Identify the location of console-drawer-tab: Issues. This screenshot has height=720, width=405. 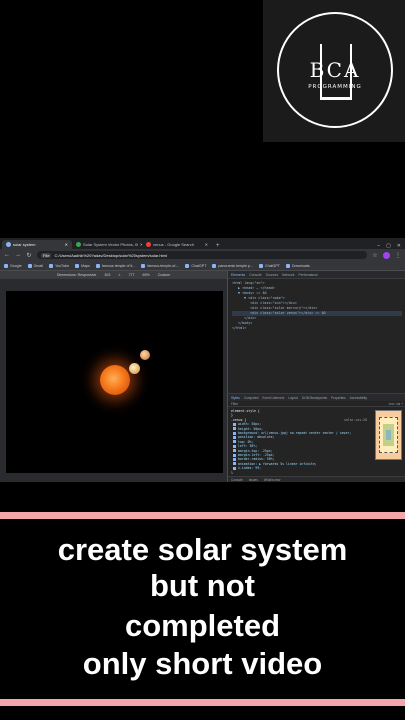
(253, 480).